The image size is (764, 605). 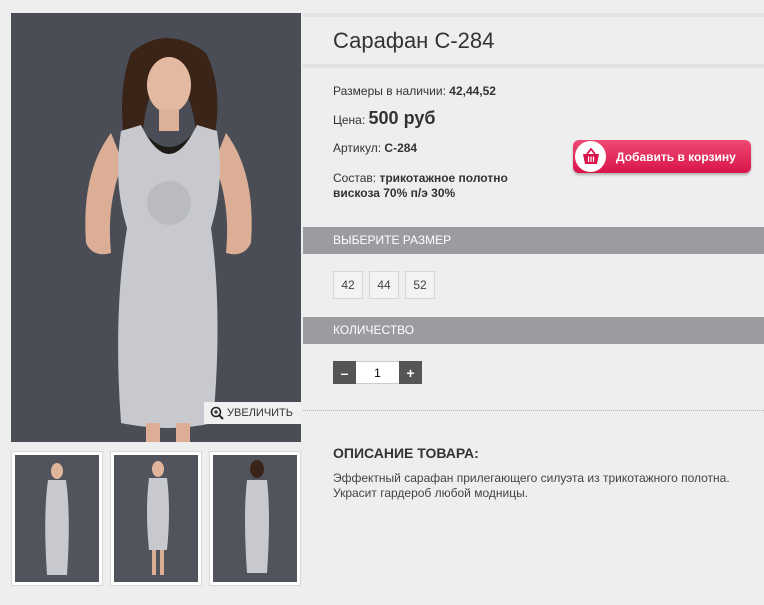 I want to click on quantity-stepper: – +, so click(x=548, y=372).